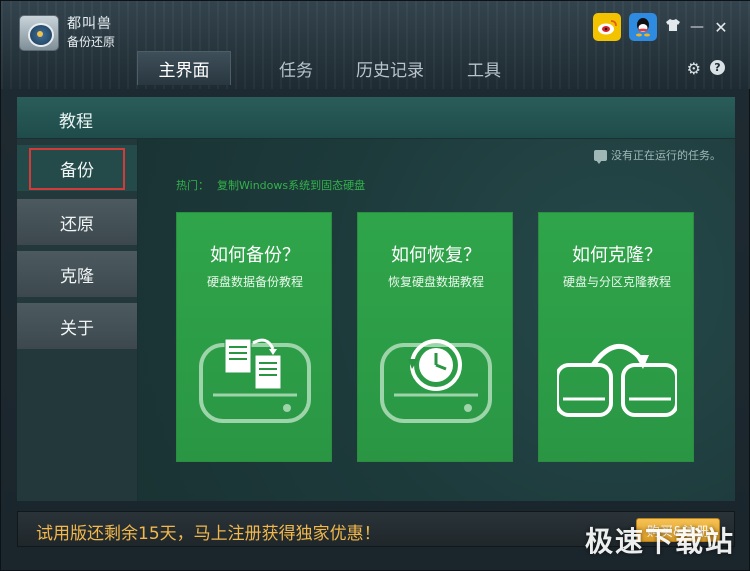 The image size is (750, 571). I want to click on weibo-icon, so click(607, 27).